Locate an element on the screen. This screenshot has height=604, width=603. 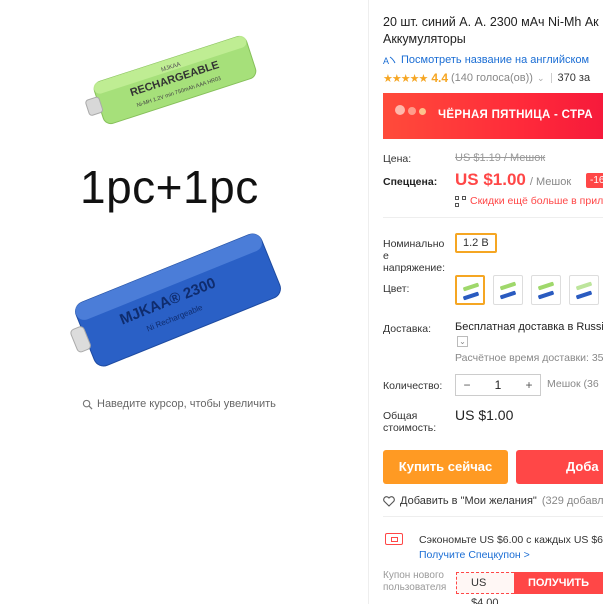
quantity-plus-button: + is located at coordinates (529, 385).